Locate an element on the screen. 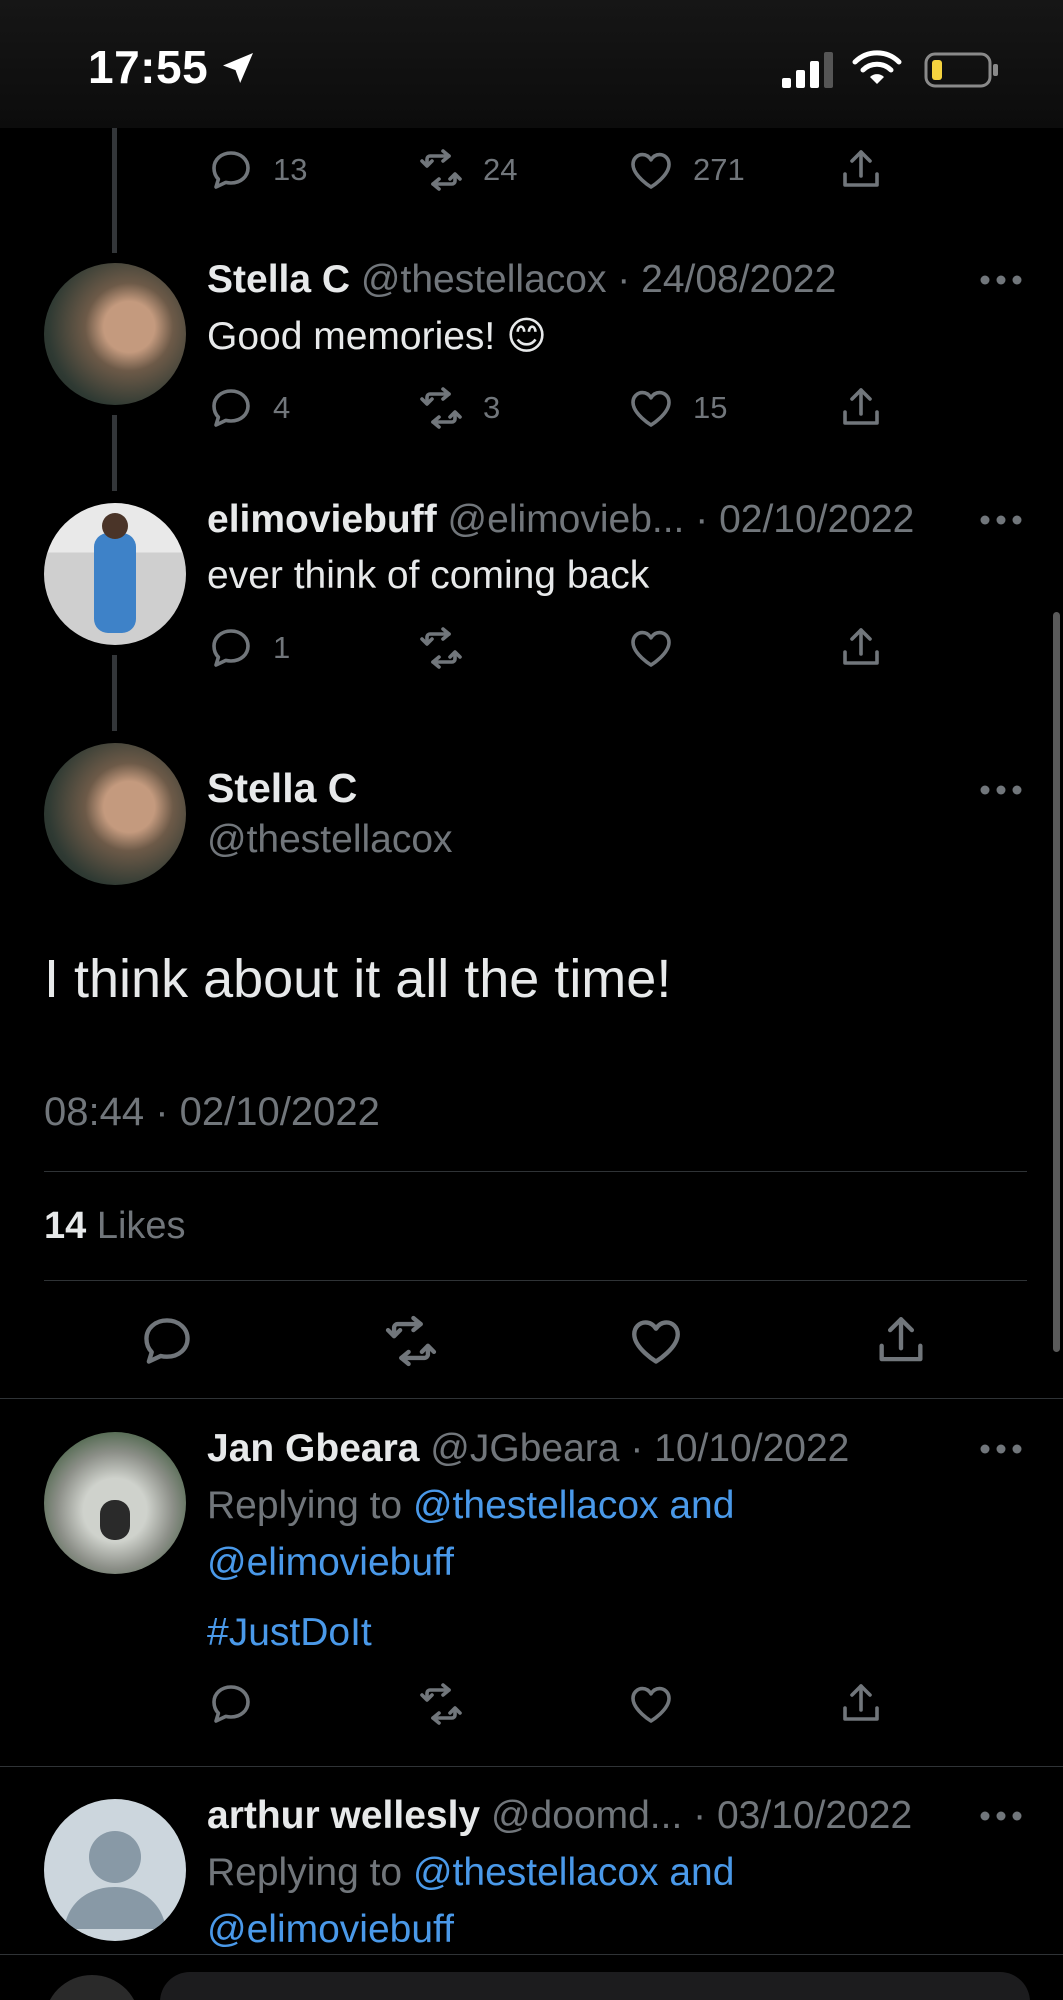  retweet-count: 24 is located at coordinates (500, 169).